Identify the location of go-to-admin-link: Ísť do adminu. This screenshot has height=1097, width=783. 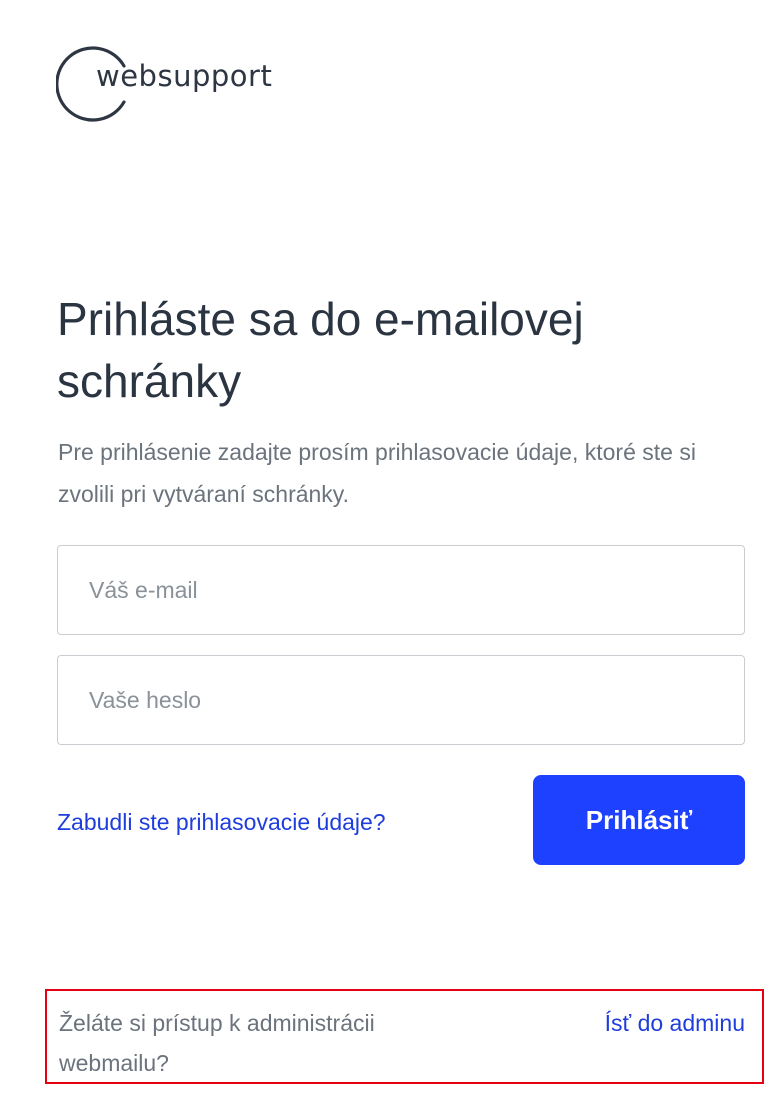
(675, 1023).